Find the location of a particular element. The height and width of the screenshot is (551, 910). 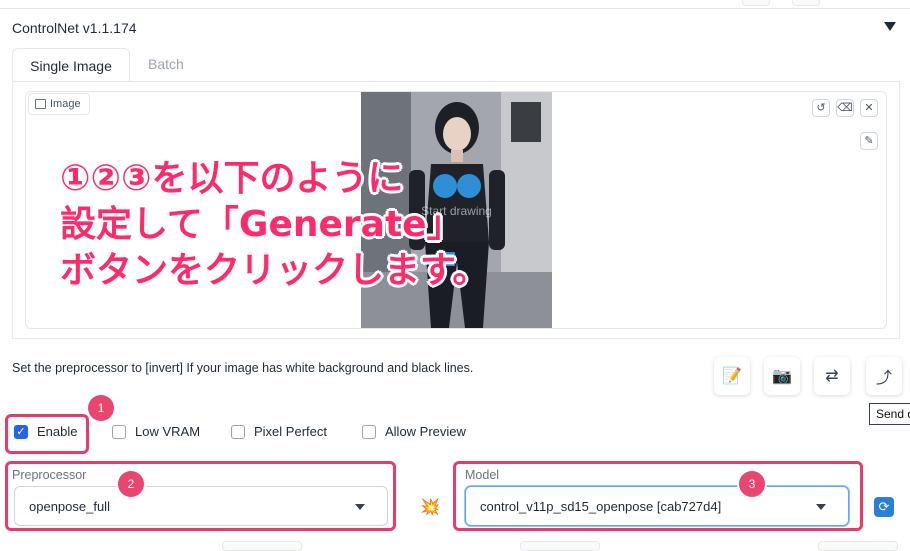

allow-preview-checkbox: Allow Preview is located at coordinates (414, 431).